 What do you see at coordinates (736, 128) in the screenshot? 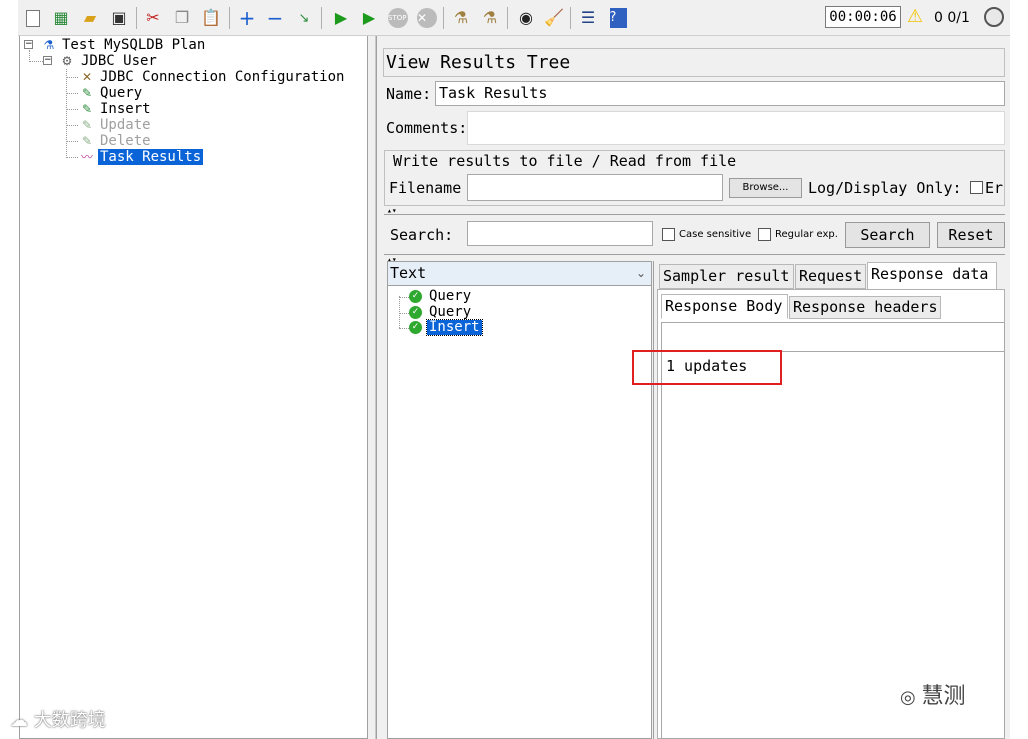
I see `comments-field` at bounding box center [736, 128].